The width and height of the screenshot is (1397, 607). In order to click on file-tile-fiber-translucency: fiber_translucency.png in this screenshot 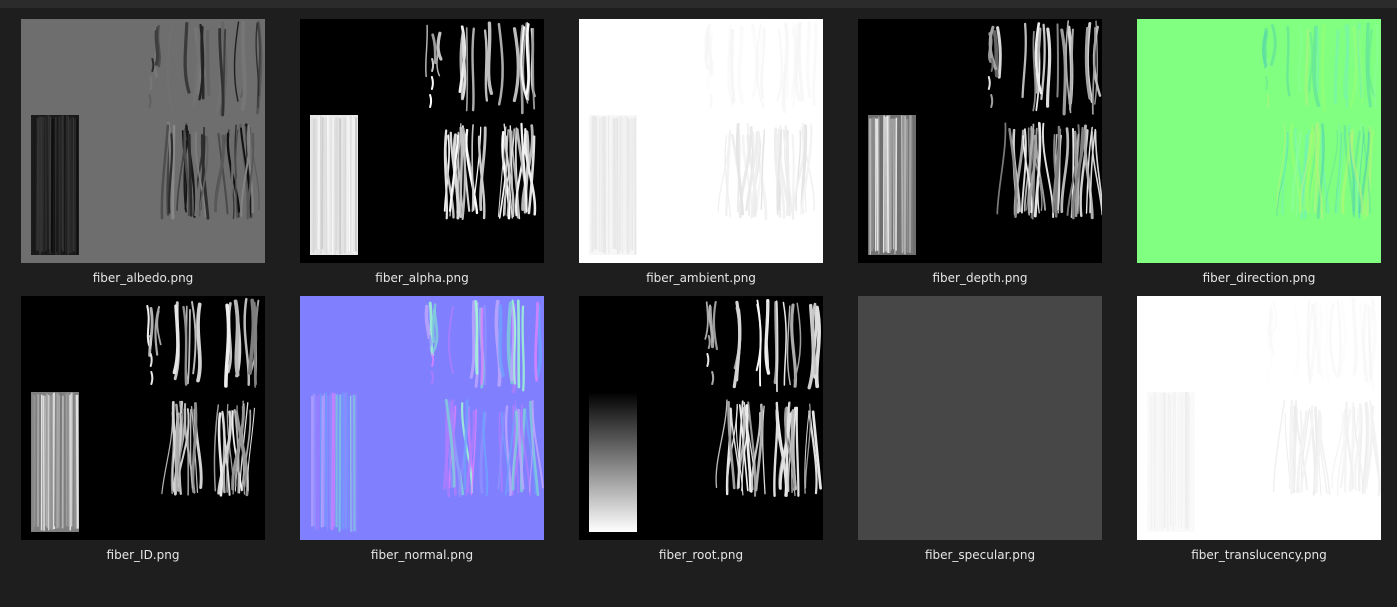, I will do `click(1259, 432)`.